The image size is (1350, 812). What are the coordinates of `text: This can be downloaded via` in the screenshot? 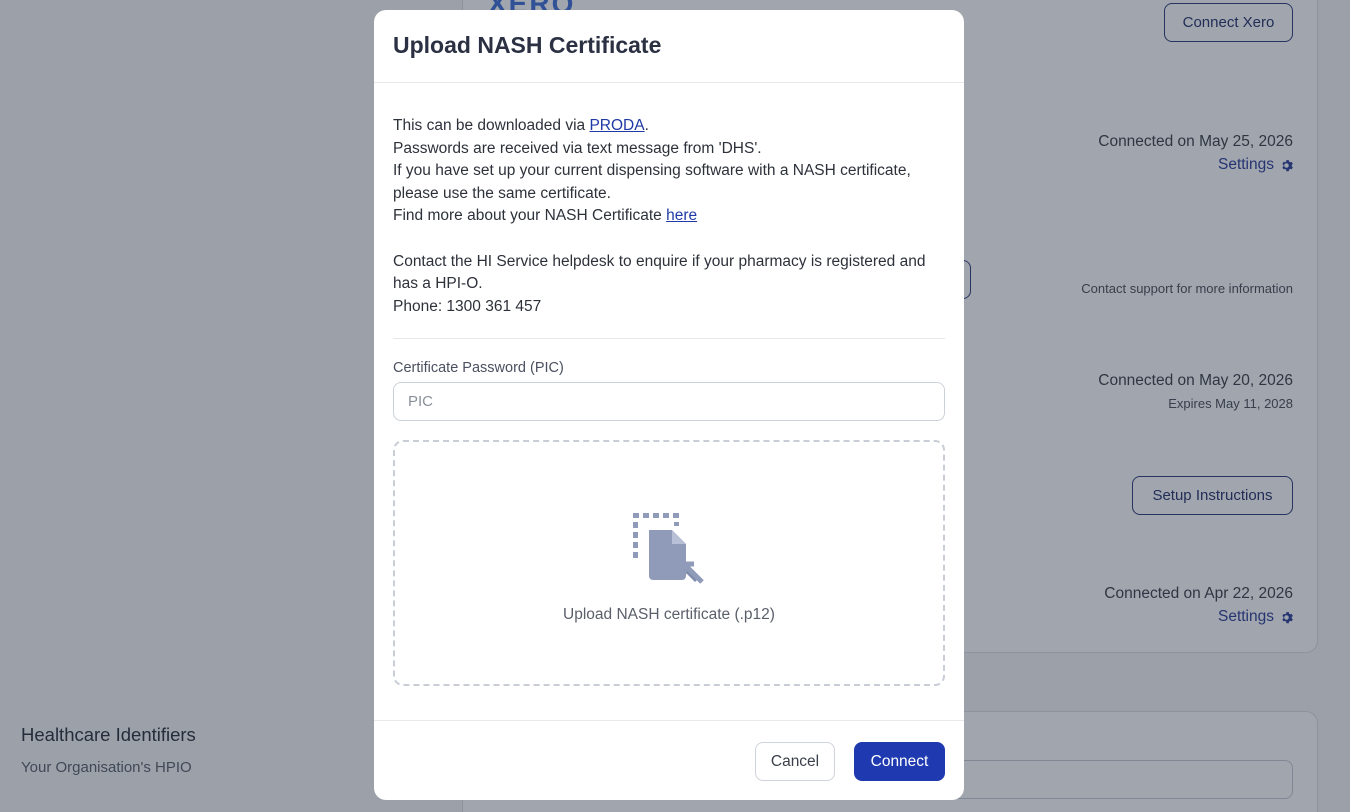 It's located at (491, 125).